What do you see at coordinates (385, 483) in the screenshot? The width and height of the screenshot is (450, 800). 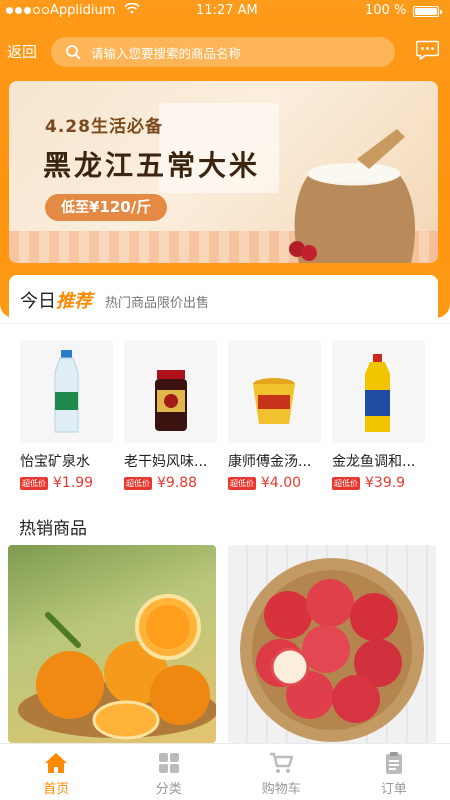 I see `product-price: ¥39.9` at bounding box center [385, 483].